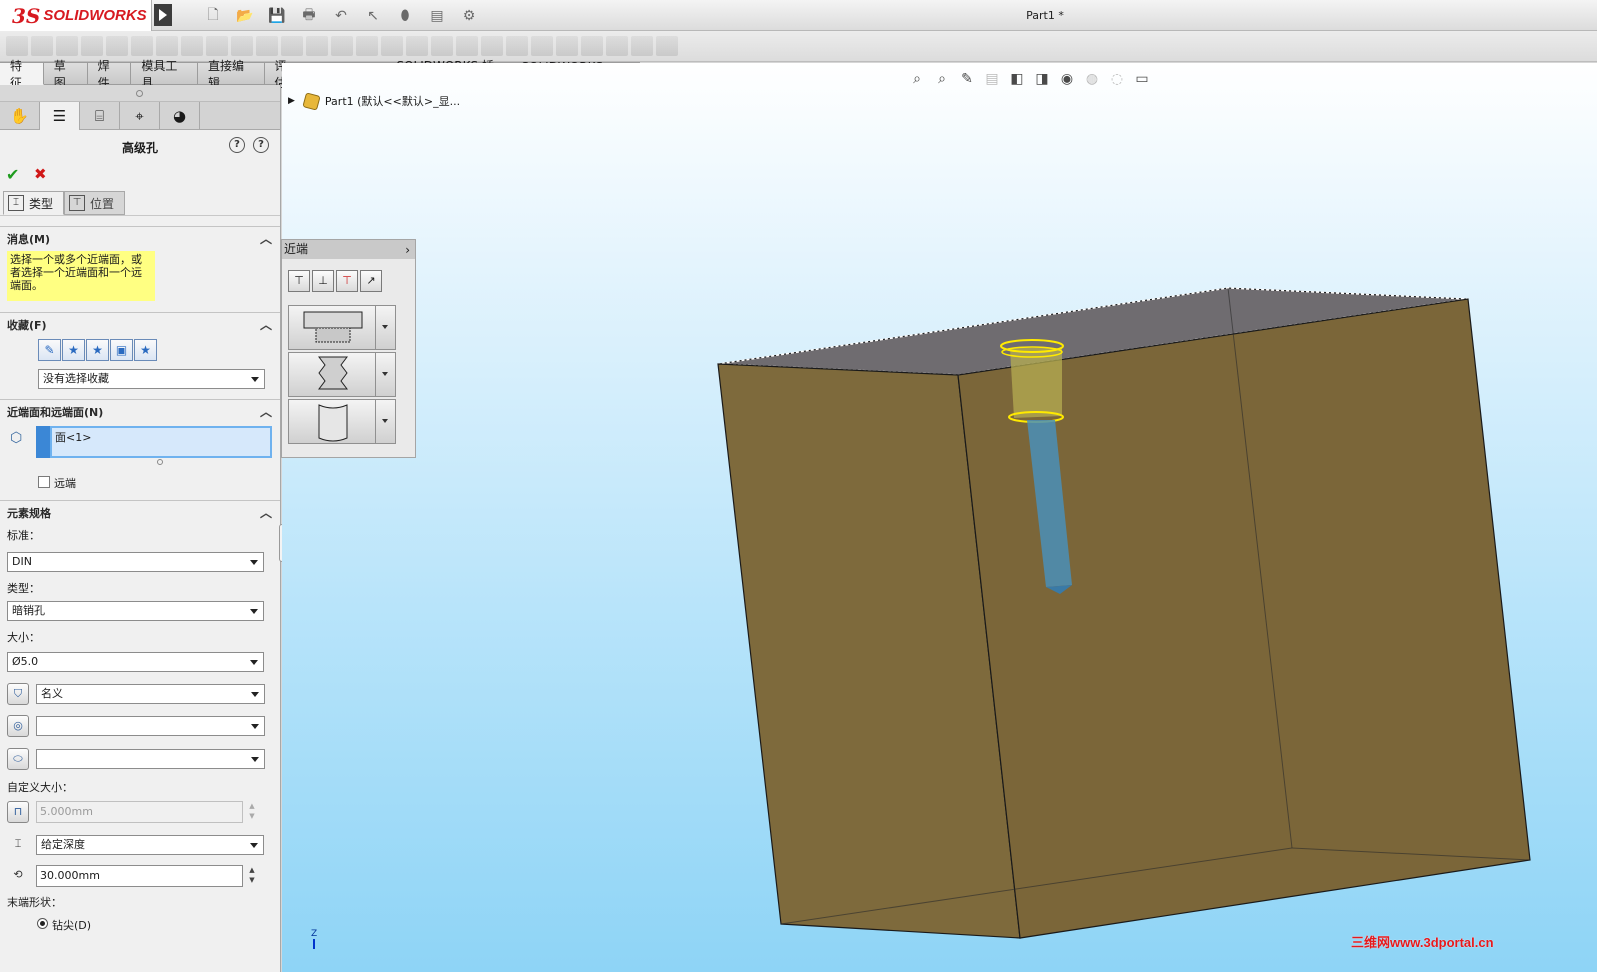 This screenshot has width=1597, height=972. What do you see at coordinates (164, 74) in the screenshot?
I see `command-tab: 模具工具` at bounding box center [164, 74].